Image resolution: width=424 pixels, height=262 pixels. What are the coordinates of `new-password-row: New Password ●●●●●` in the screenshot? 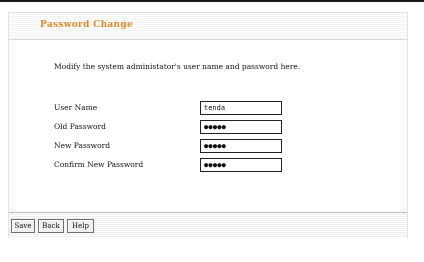 It's located at (174, 146).